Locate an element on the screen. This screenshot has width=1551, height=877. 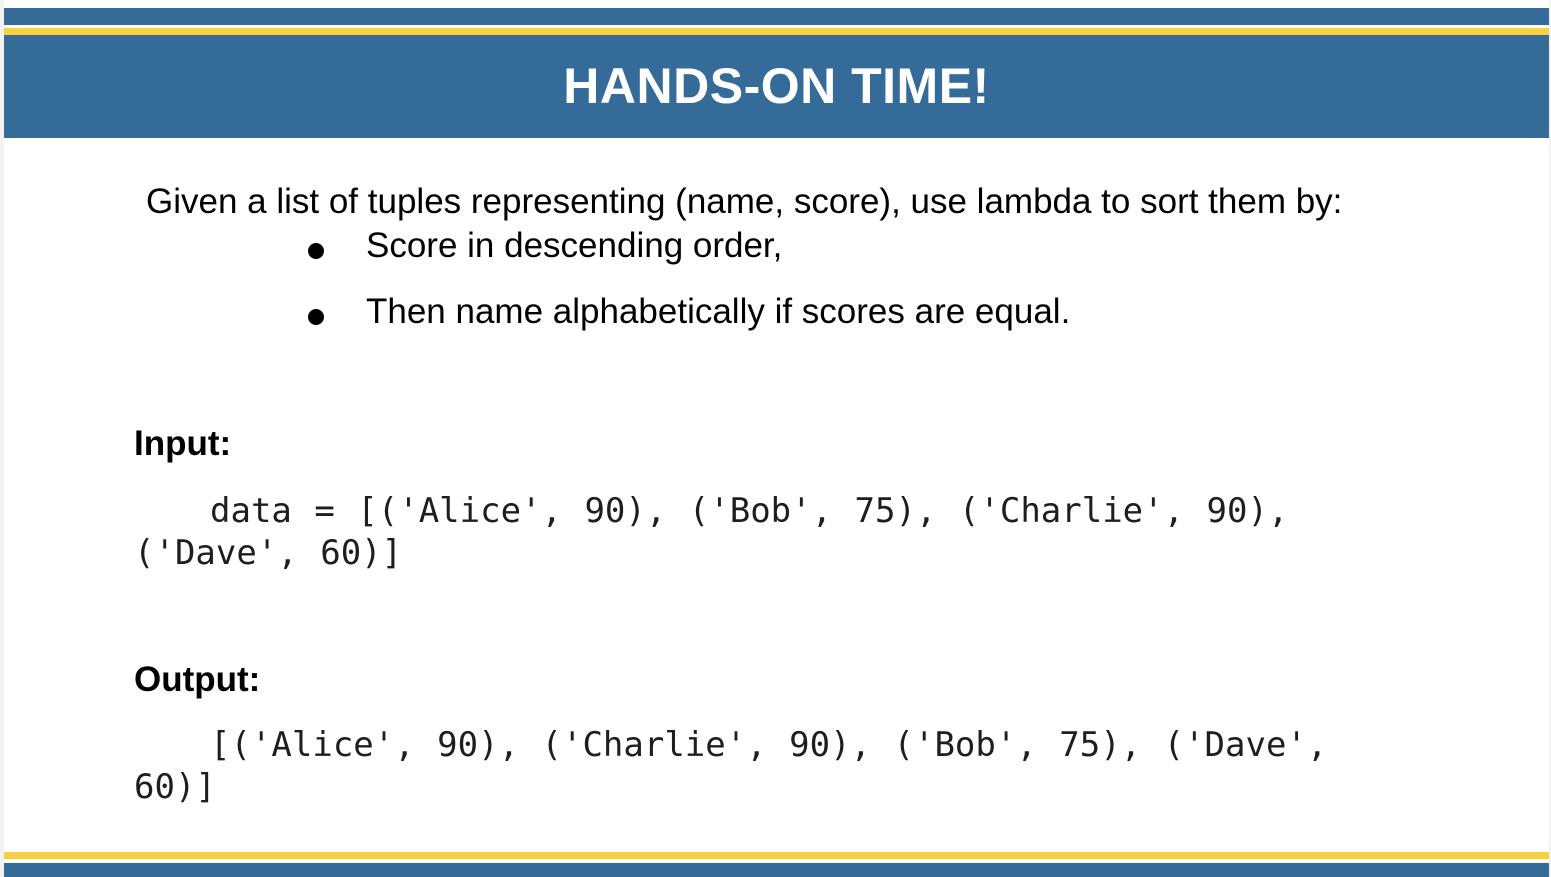
title-band: HANDS-ON TIME! is located at coordinates (776, 86).